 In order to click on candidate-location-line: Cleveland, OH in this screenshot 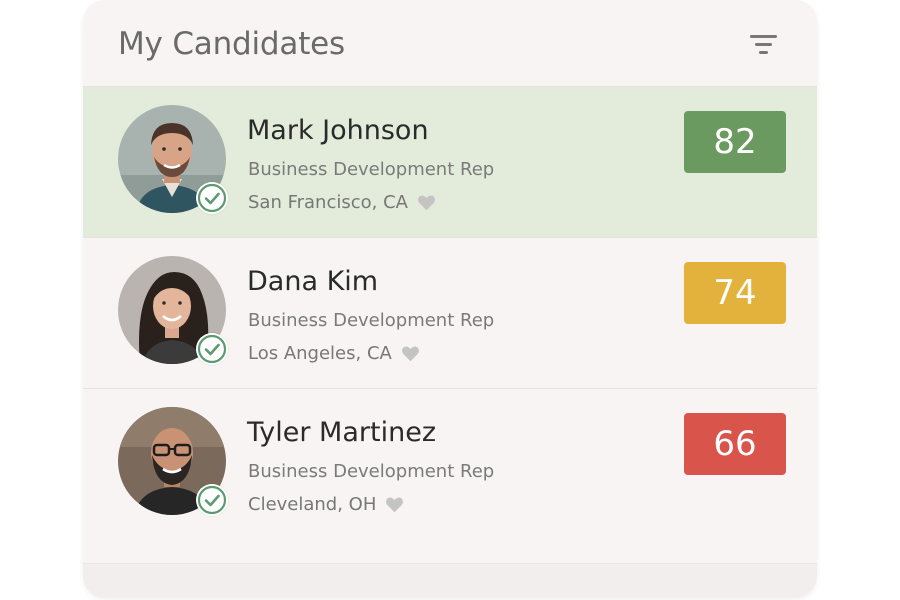, I will do `click(326, 504)`.